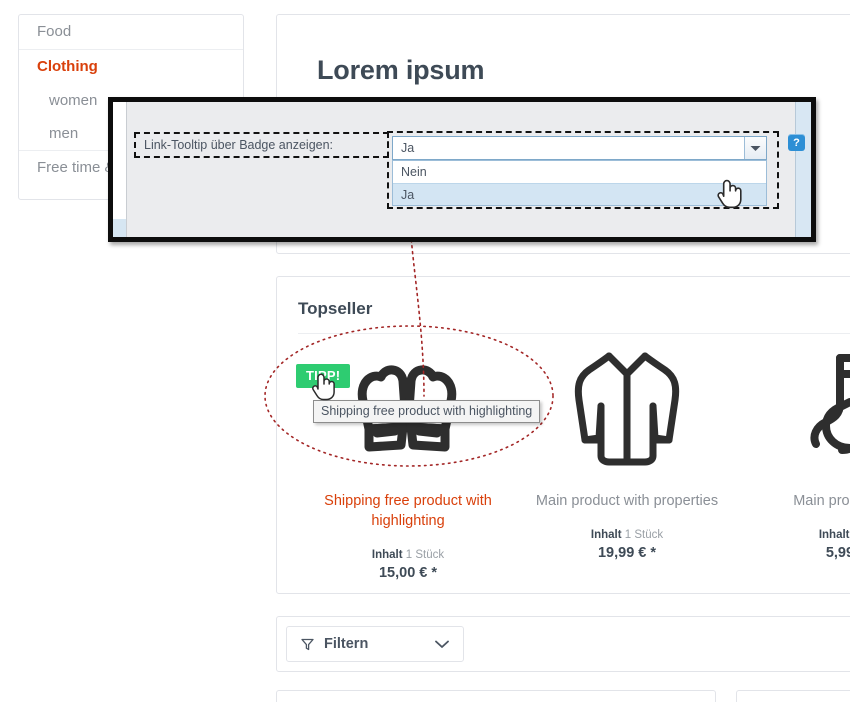 The width and height of the screenshot is (850, 702). Describe the element at coordinates (796, 142) in the screenshot. I see `help-icon: ?` at that location.